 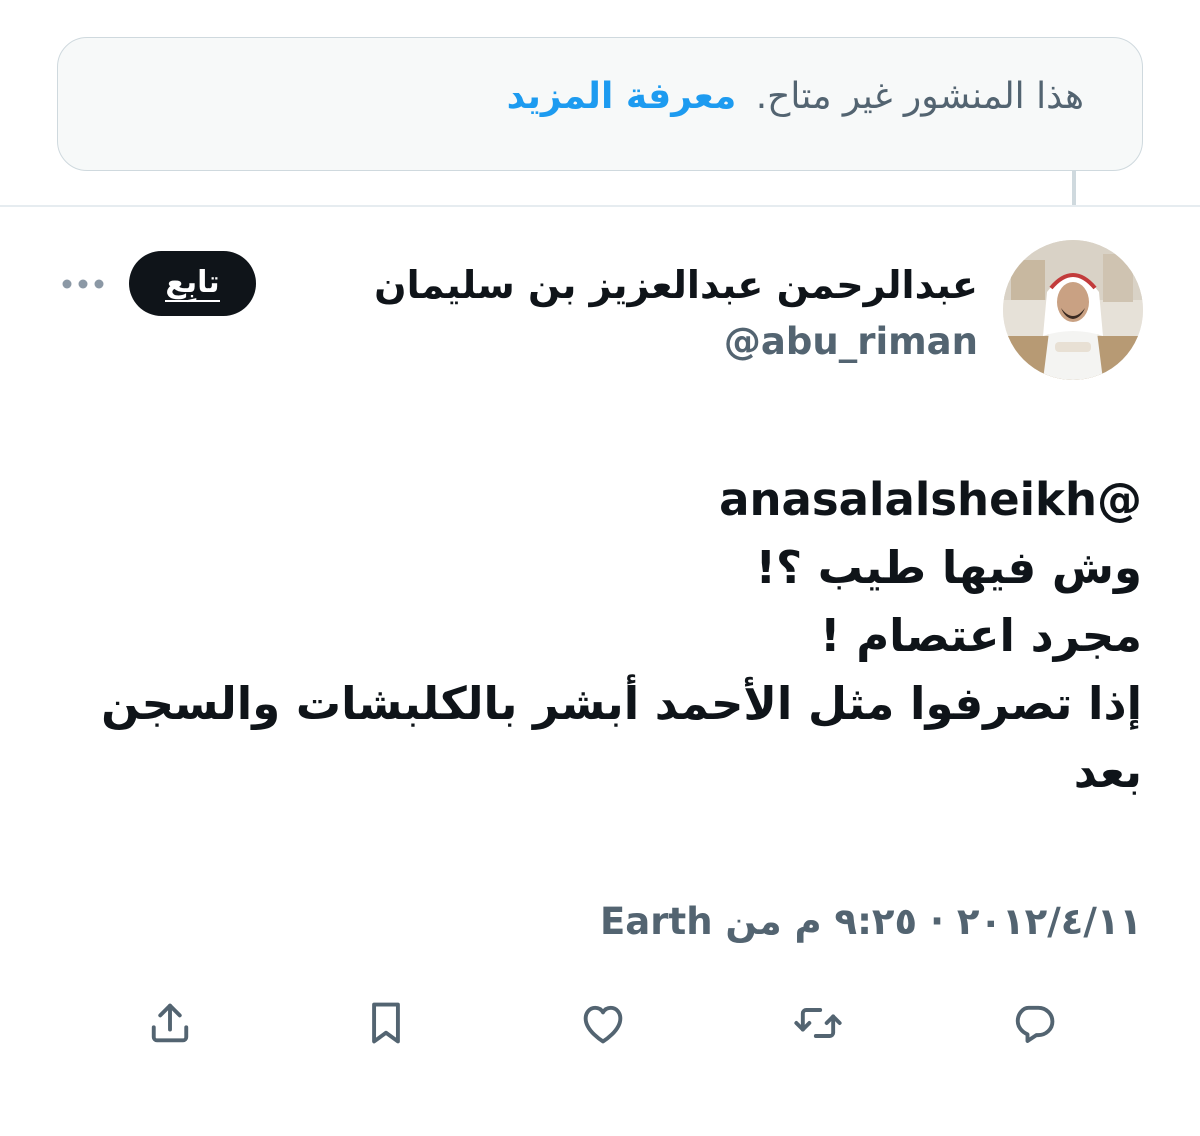 I want to click on like-icon, so click(x=603, y=1024).